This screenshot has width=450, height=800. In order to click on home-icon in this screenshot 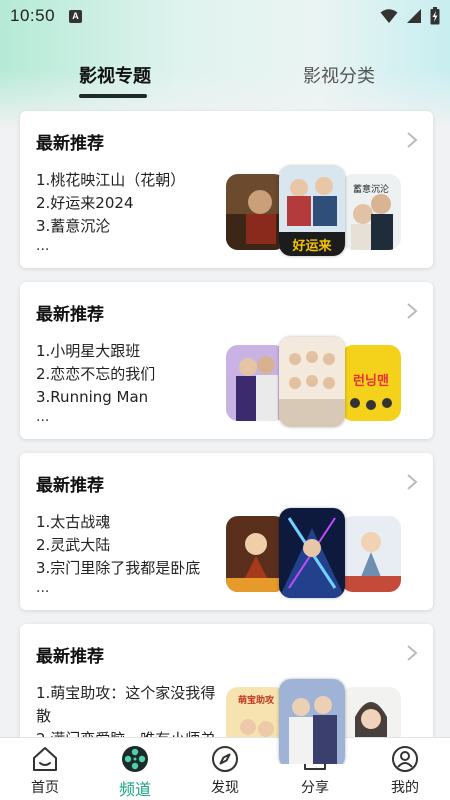, I will do `click(45, 759)`.